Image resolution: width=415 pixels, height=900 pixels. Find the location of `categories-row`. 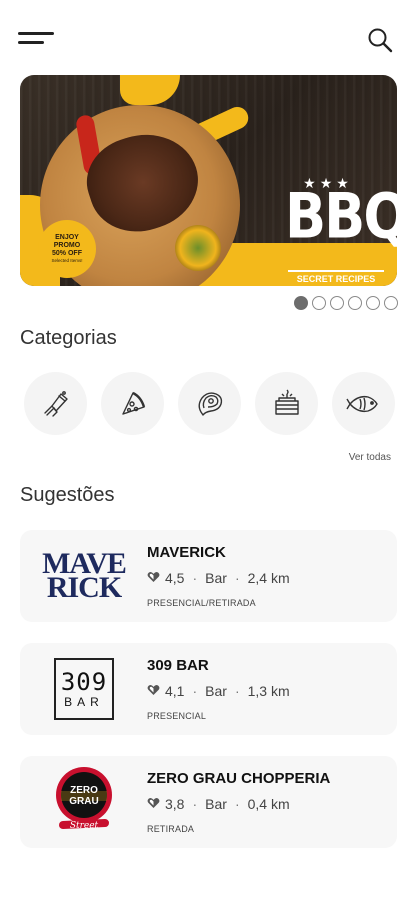

categories-row is located at coordinates (209, 403).